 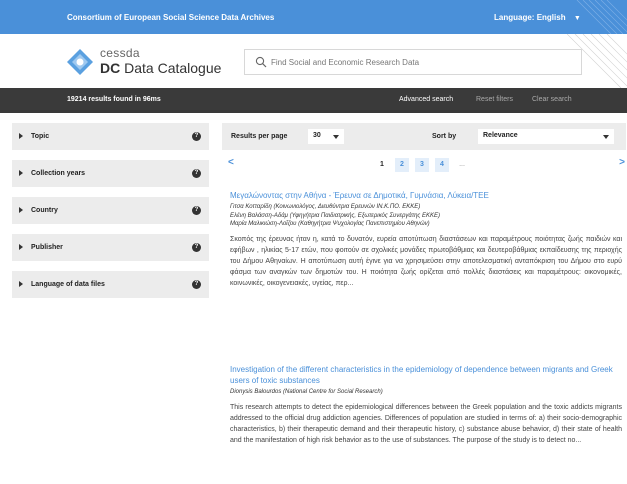 I want to click on search-box, so click(x=413, y=62).